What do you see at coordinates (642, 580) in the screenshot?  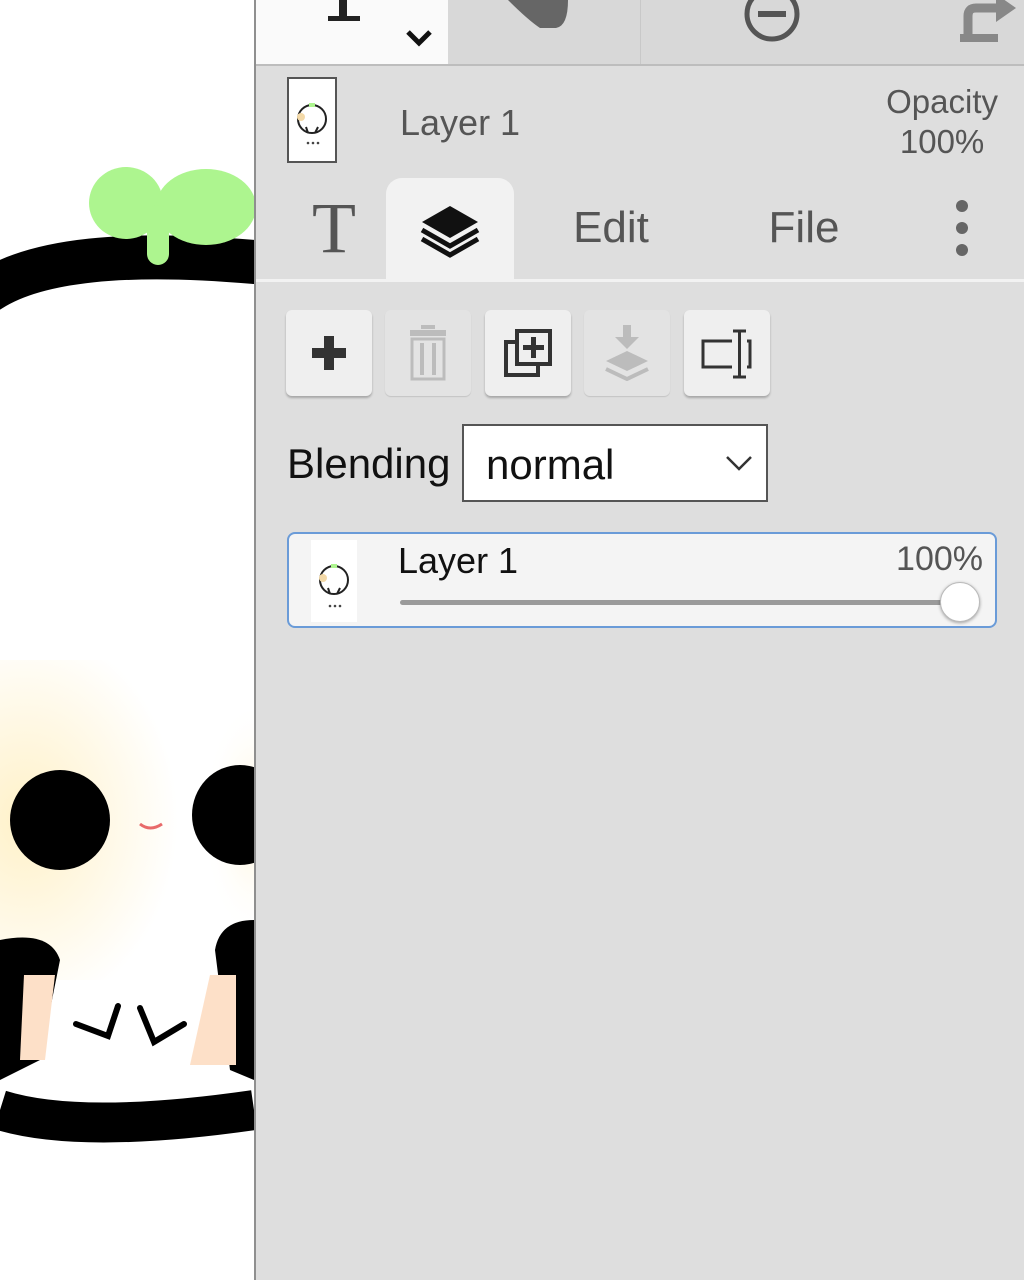 I see `layer-row-selected: Layer 1 100%` at bounding box center [642, 580].